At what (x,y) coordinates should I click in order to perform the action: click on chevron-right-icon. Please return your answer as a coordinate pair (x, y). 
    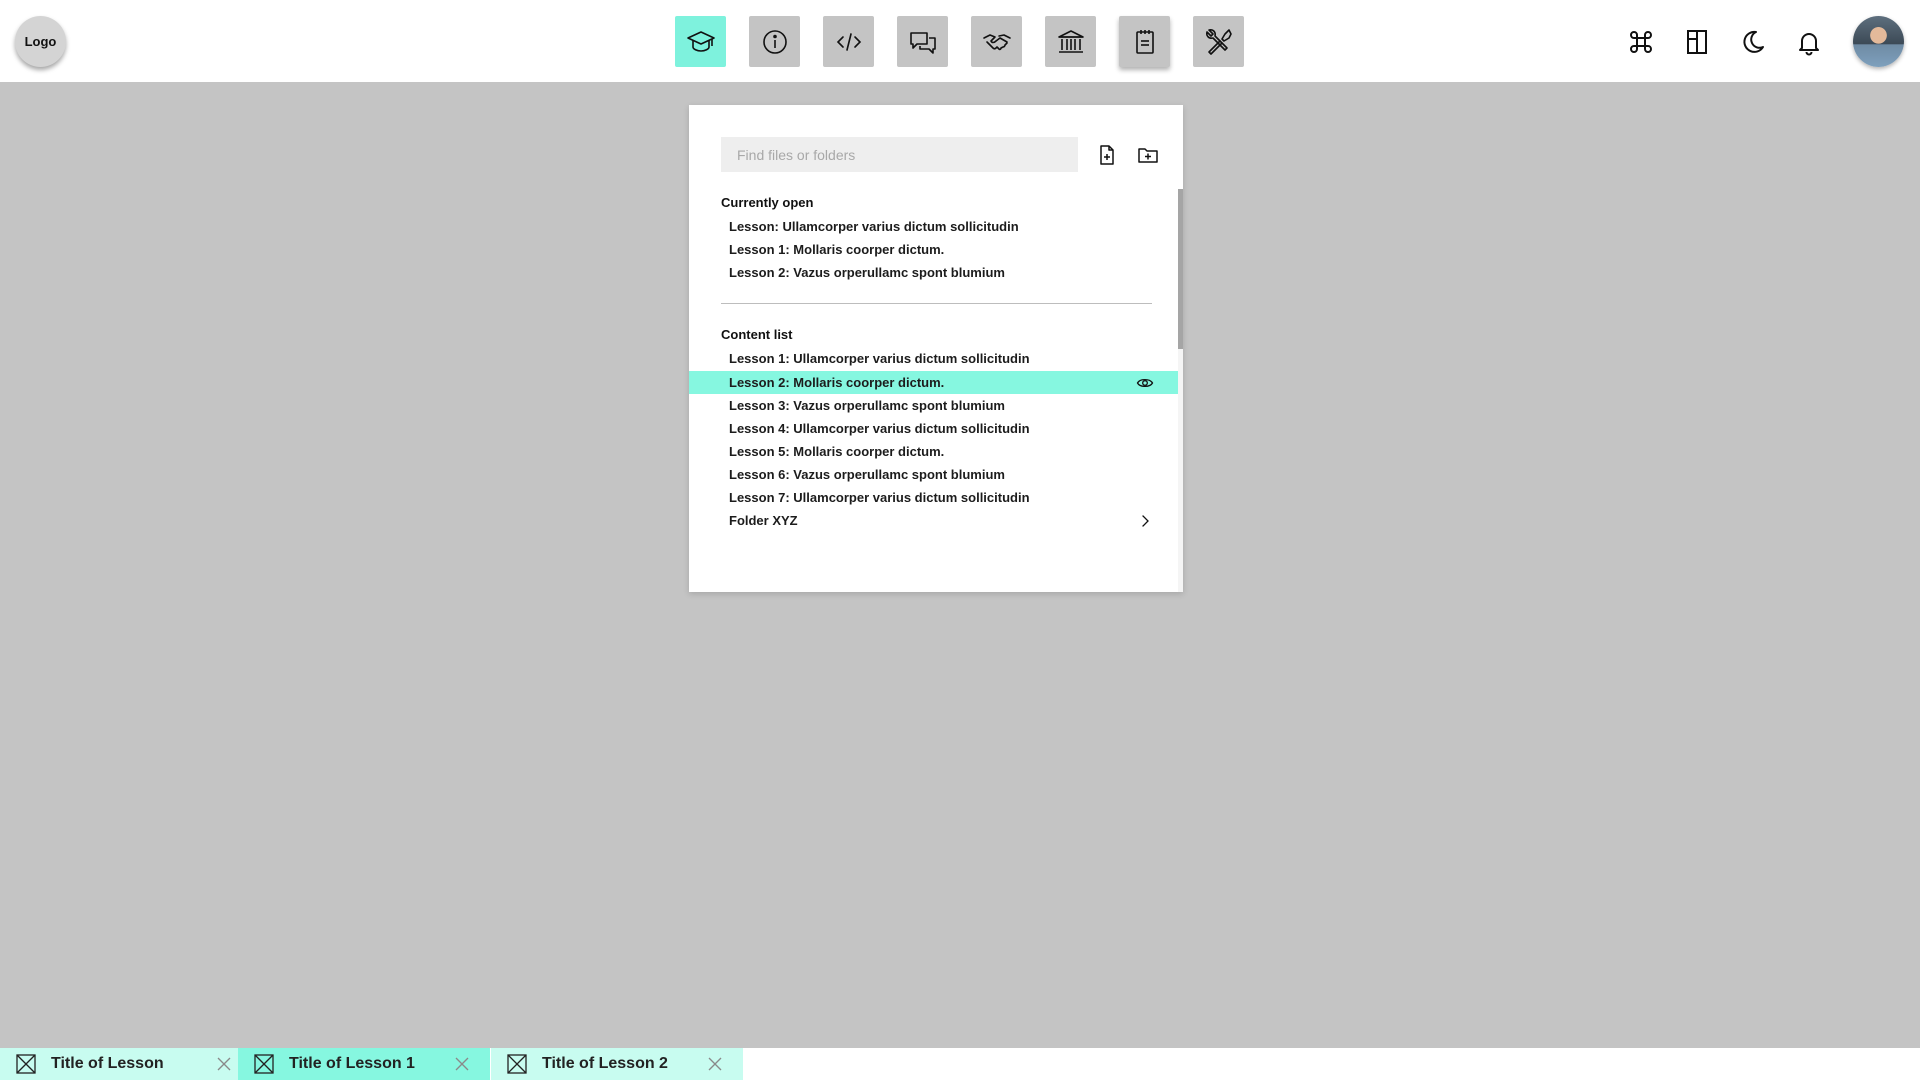
    Looking at the image, I should click on (1145, 521).